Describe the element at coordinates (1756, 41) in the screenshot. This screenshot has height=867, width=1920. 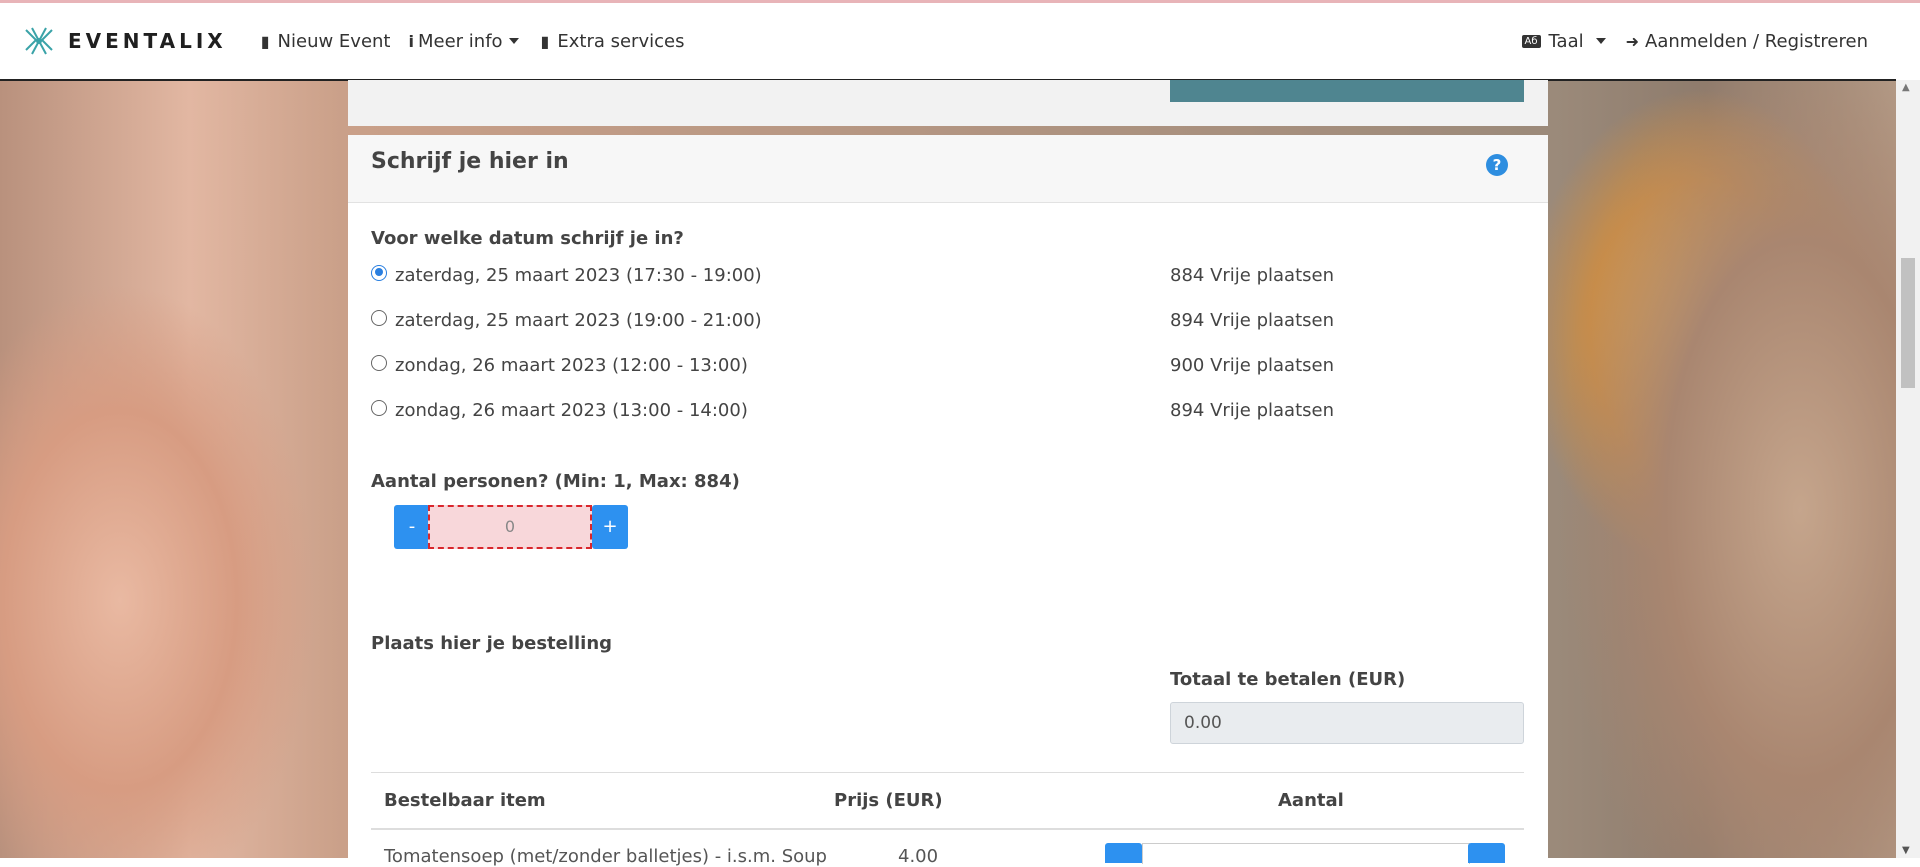
I see `login-register-label: Aanmelden / Registreren` at that location.